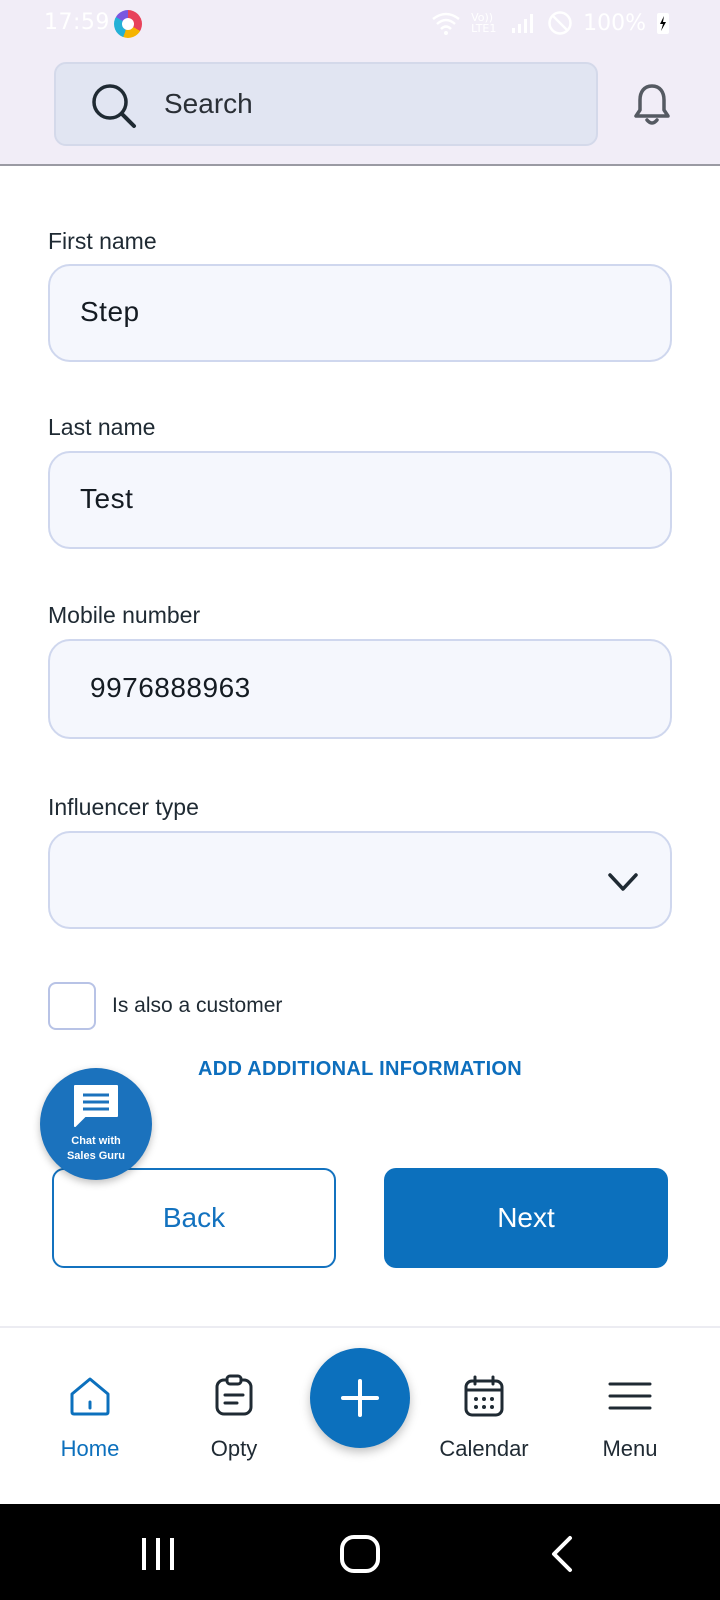 This screenshot has height=1600, width=720. What do you see at coordinates (128, 24) in the screenshot?
I see `app-notification-icon` at bounding box center [128, 24].